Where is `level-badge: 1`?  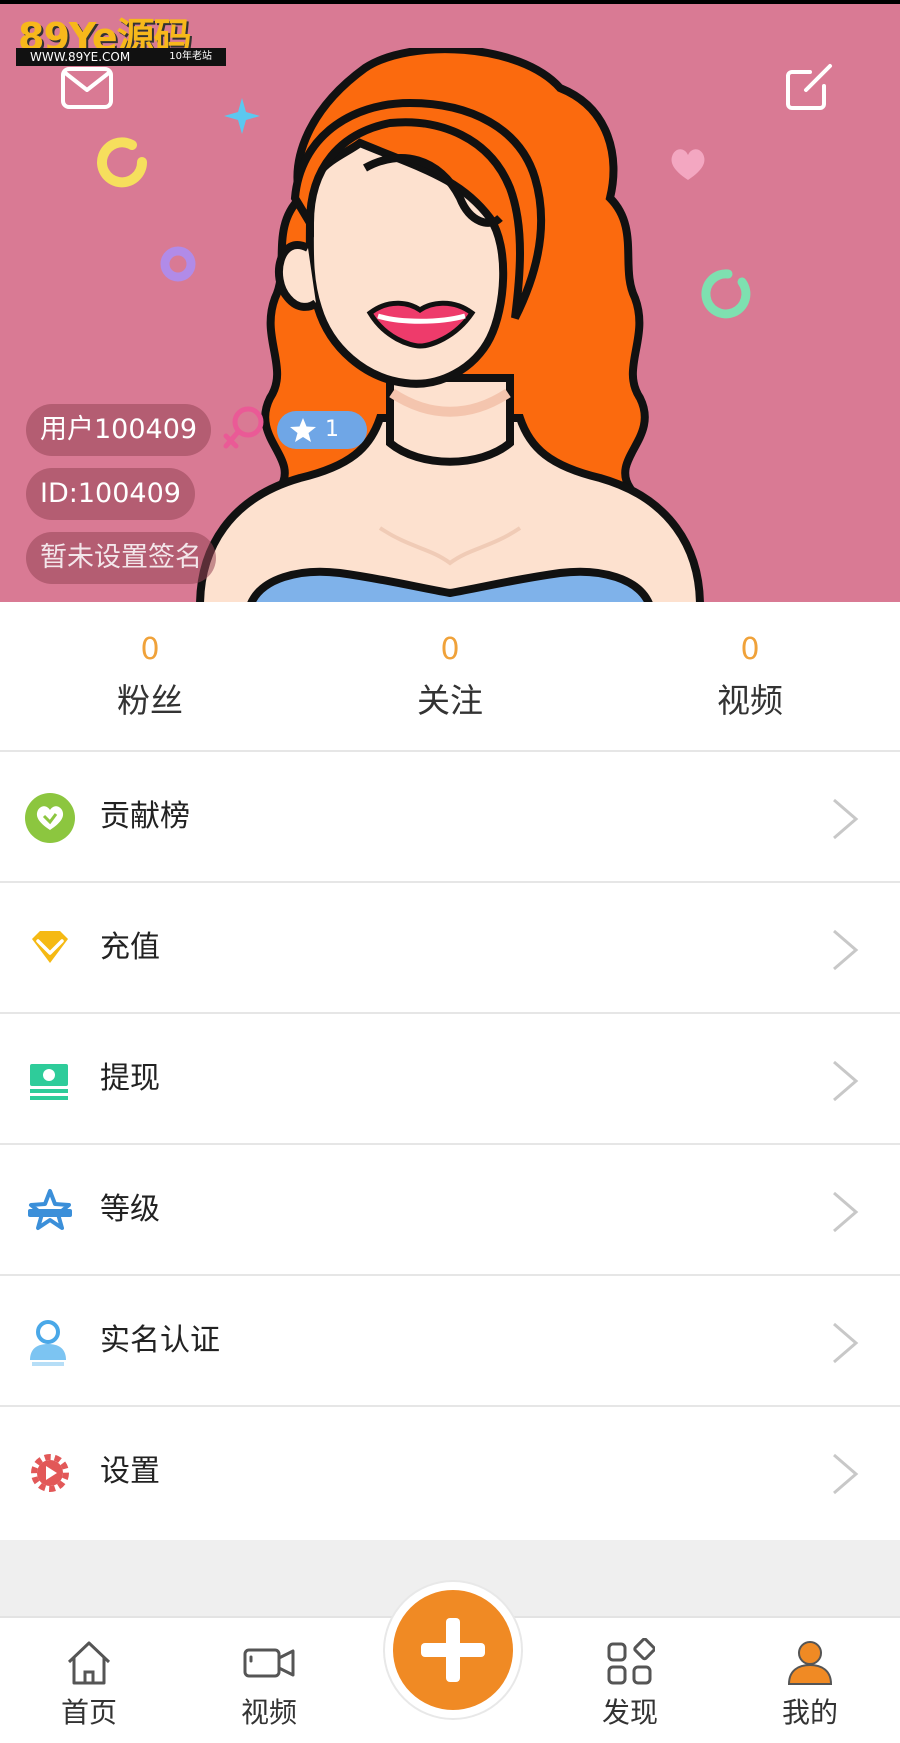
level-badge: 1 is located at coordinates (322, 430).